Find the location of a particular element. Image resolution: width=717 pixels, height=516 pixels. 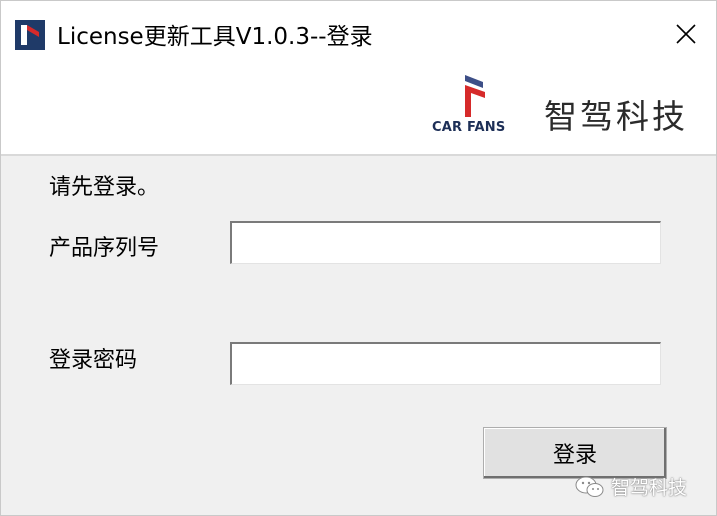

brand-name: 智驾科技 is located at coordinates (616, 116).